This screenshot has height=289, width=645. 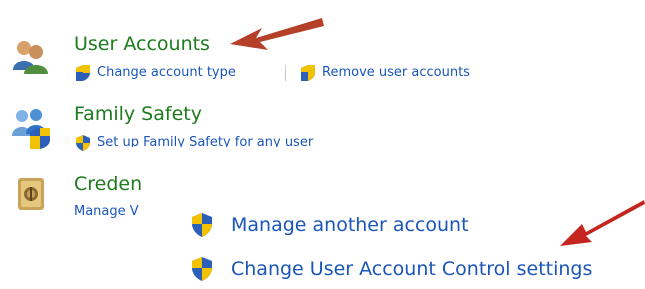 I want to click on family-safety-icon, so click(x=32, y=128).